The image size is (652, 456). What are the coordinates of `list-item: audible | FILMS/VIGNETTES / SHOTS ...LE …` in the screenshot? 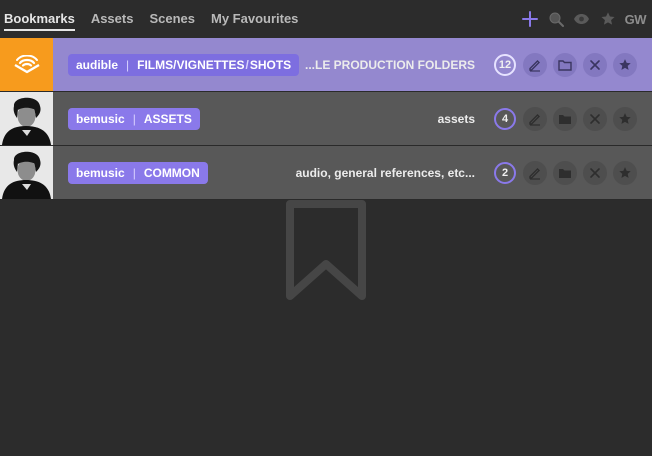 It's located at (326, 65).